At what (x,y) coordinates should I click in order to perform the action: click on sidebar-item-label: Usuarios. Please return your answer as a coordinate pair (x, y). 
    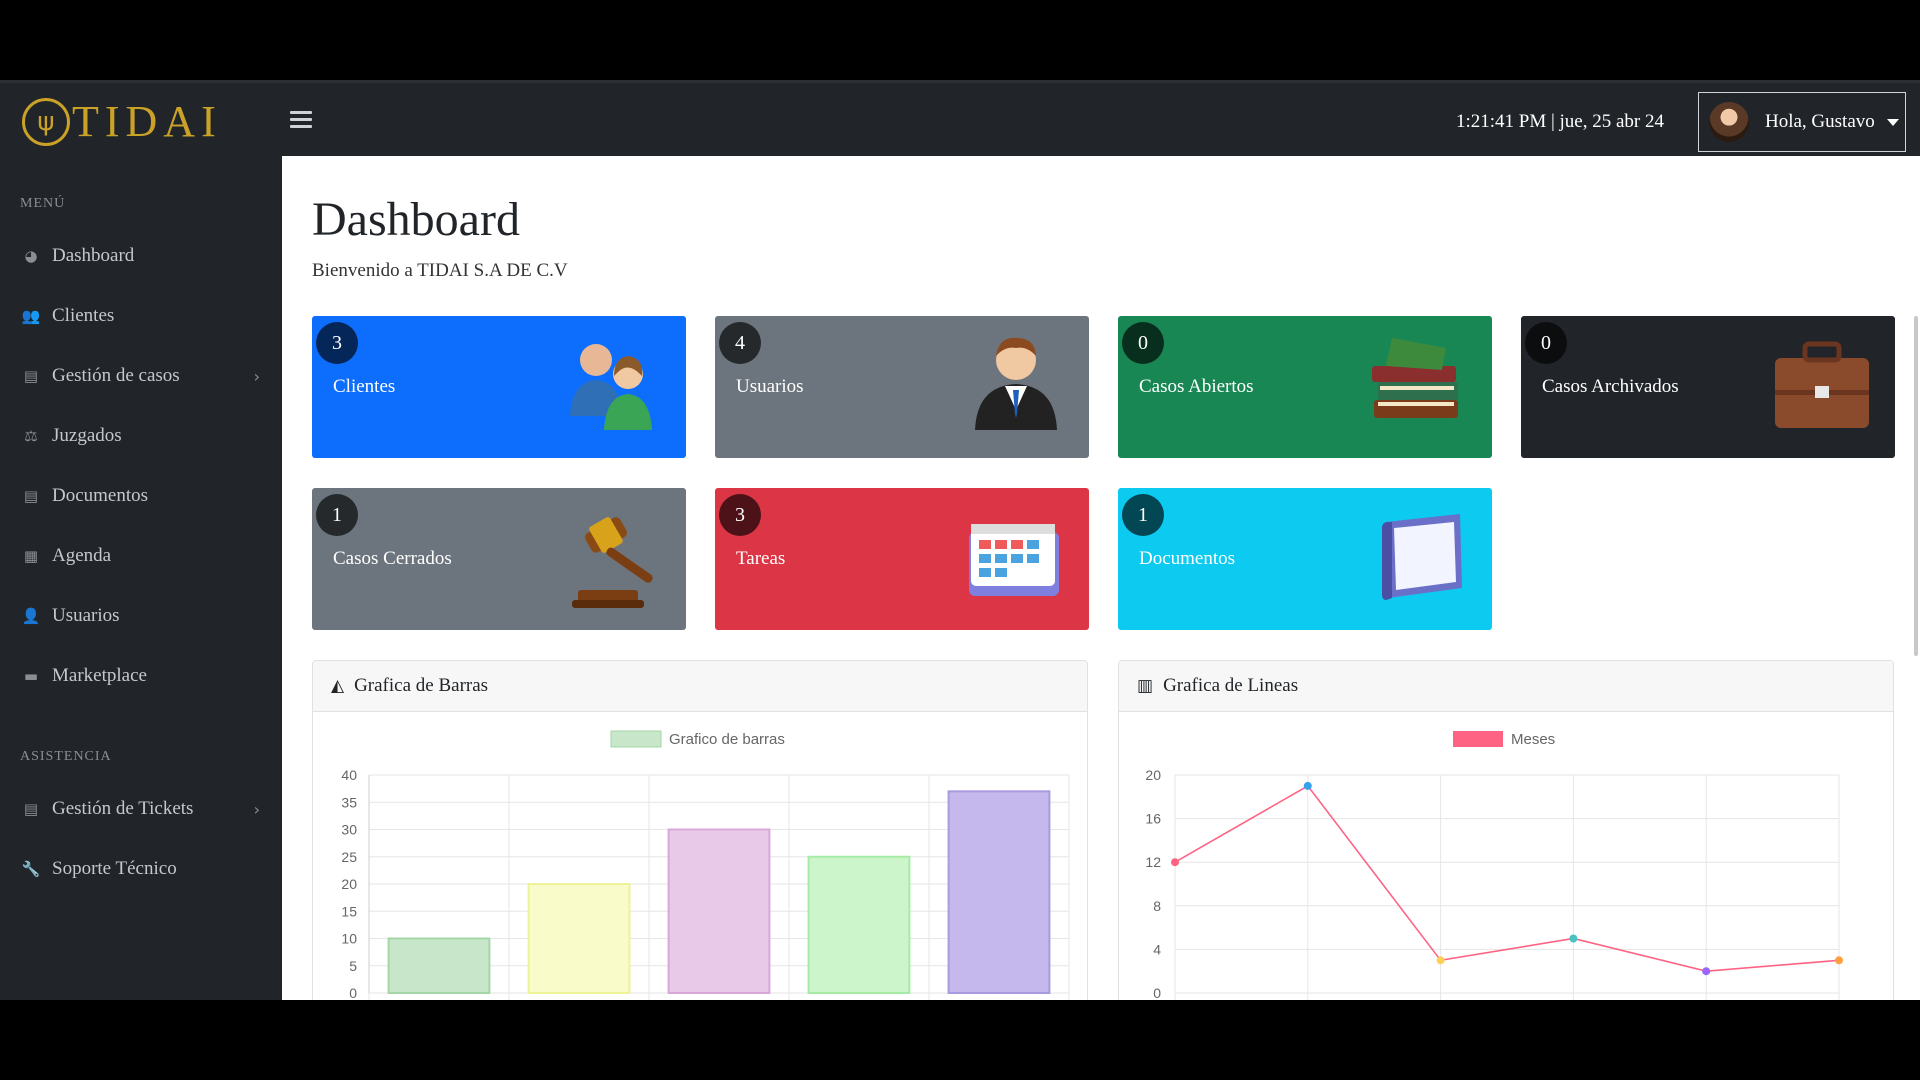
    Looking at the image, I should click on (86, 615).